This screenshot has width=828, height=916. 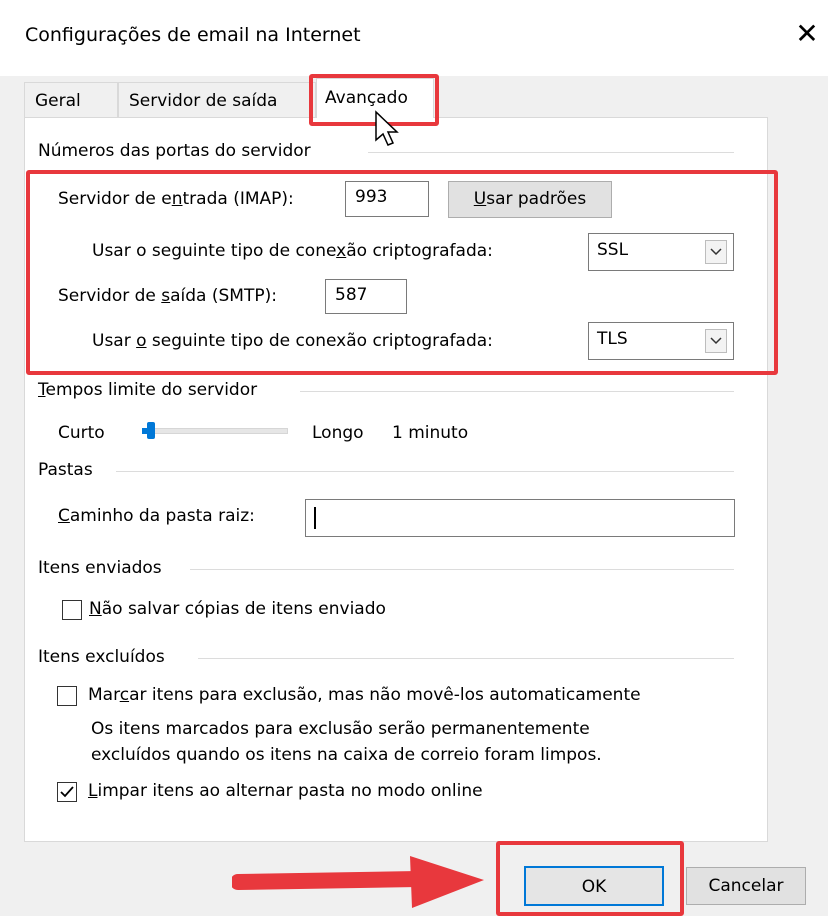 I want to click on timeout-short-label: Curto, so click(x=81, y=433).